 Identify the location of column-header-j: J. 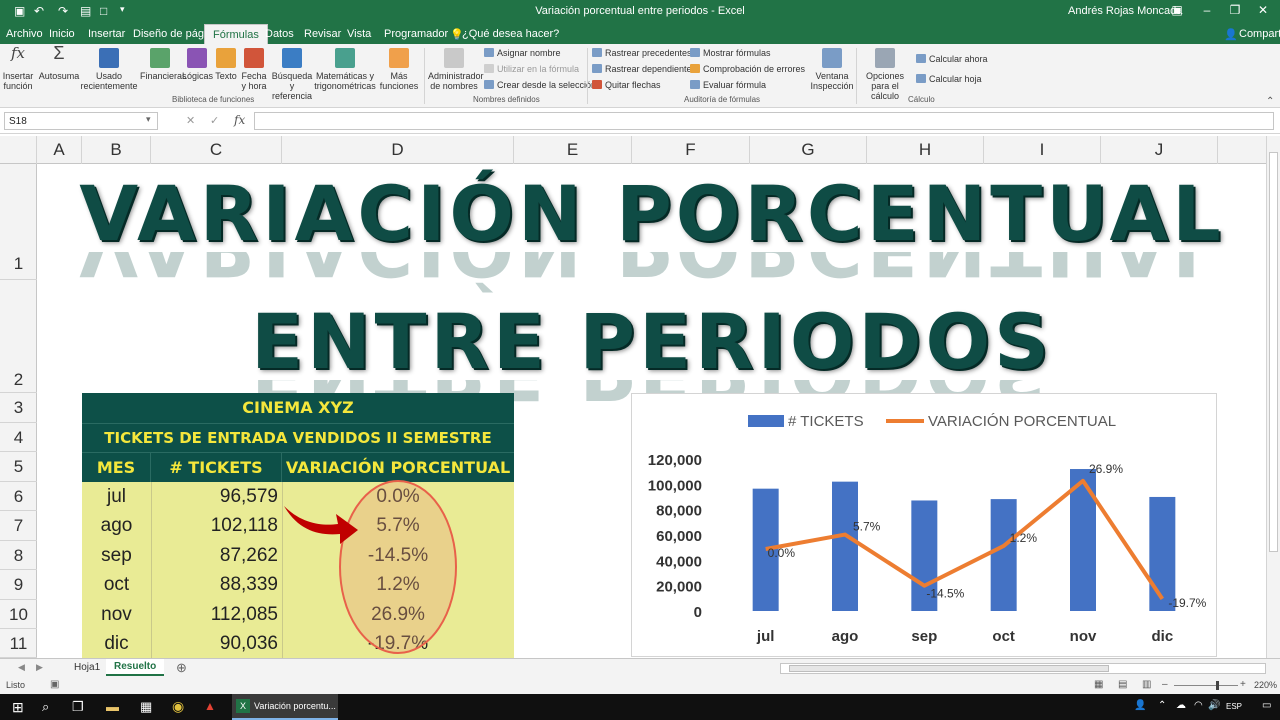
(1159, 150).